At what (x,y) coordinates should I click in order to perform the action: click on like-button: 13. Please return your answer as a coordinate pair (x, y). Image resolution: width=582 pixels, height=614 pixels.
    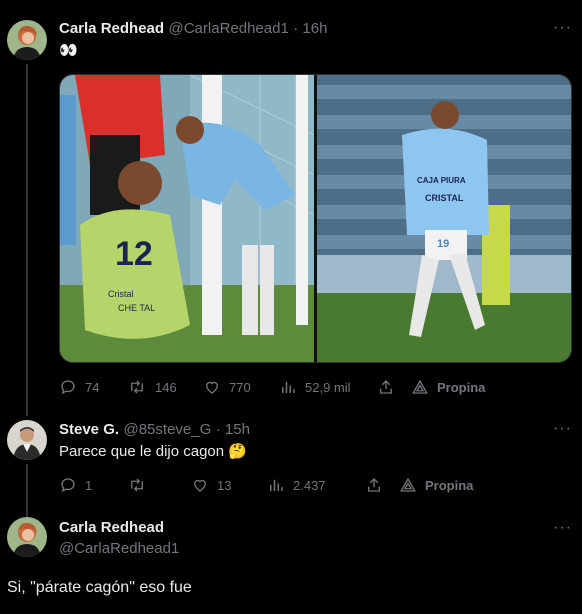
    Looking at the image, I should click on (229, 485).